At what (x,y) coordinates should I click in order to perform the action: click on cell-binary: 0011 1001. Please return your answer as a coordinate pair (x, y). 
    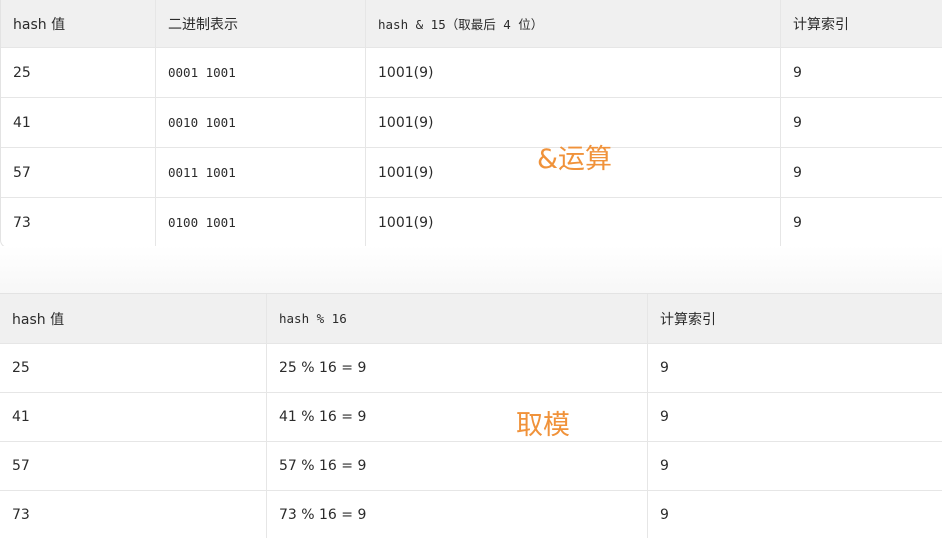
    Looking at the image, I should click on (261, 173).